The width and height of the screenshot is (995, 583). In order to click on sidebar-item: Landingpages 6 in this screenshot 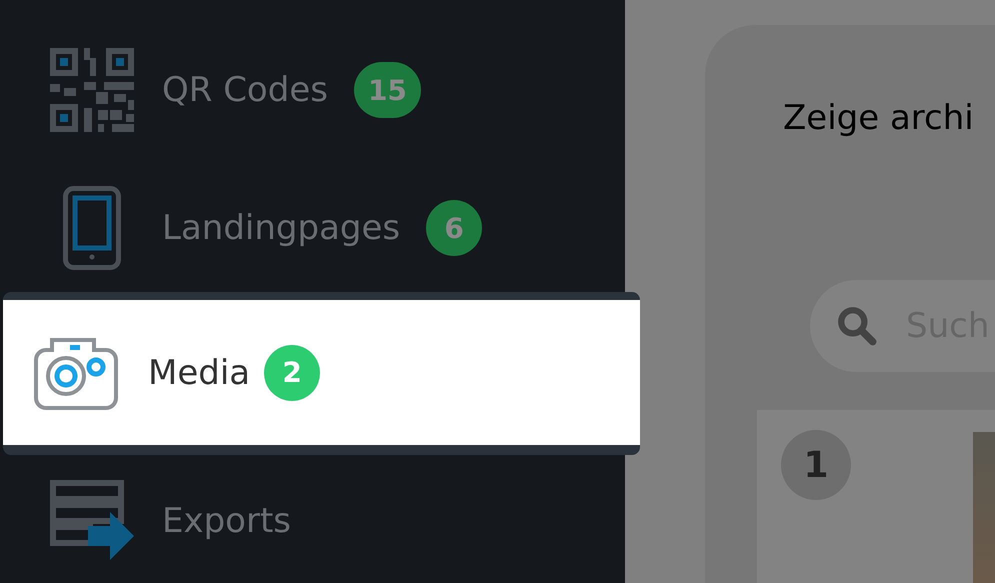, I will do `click(312, 228)`.